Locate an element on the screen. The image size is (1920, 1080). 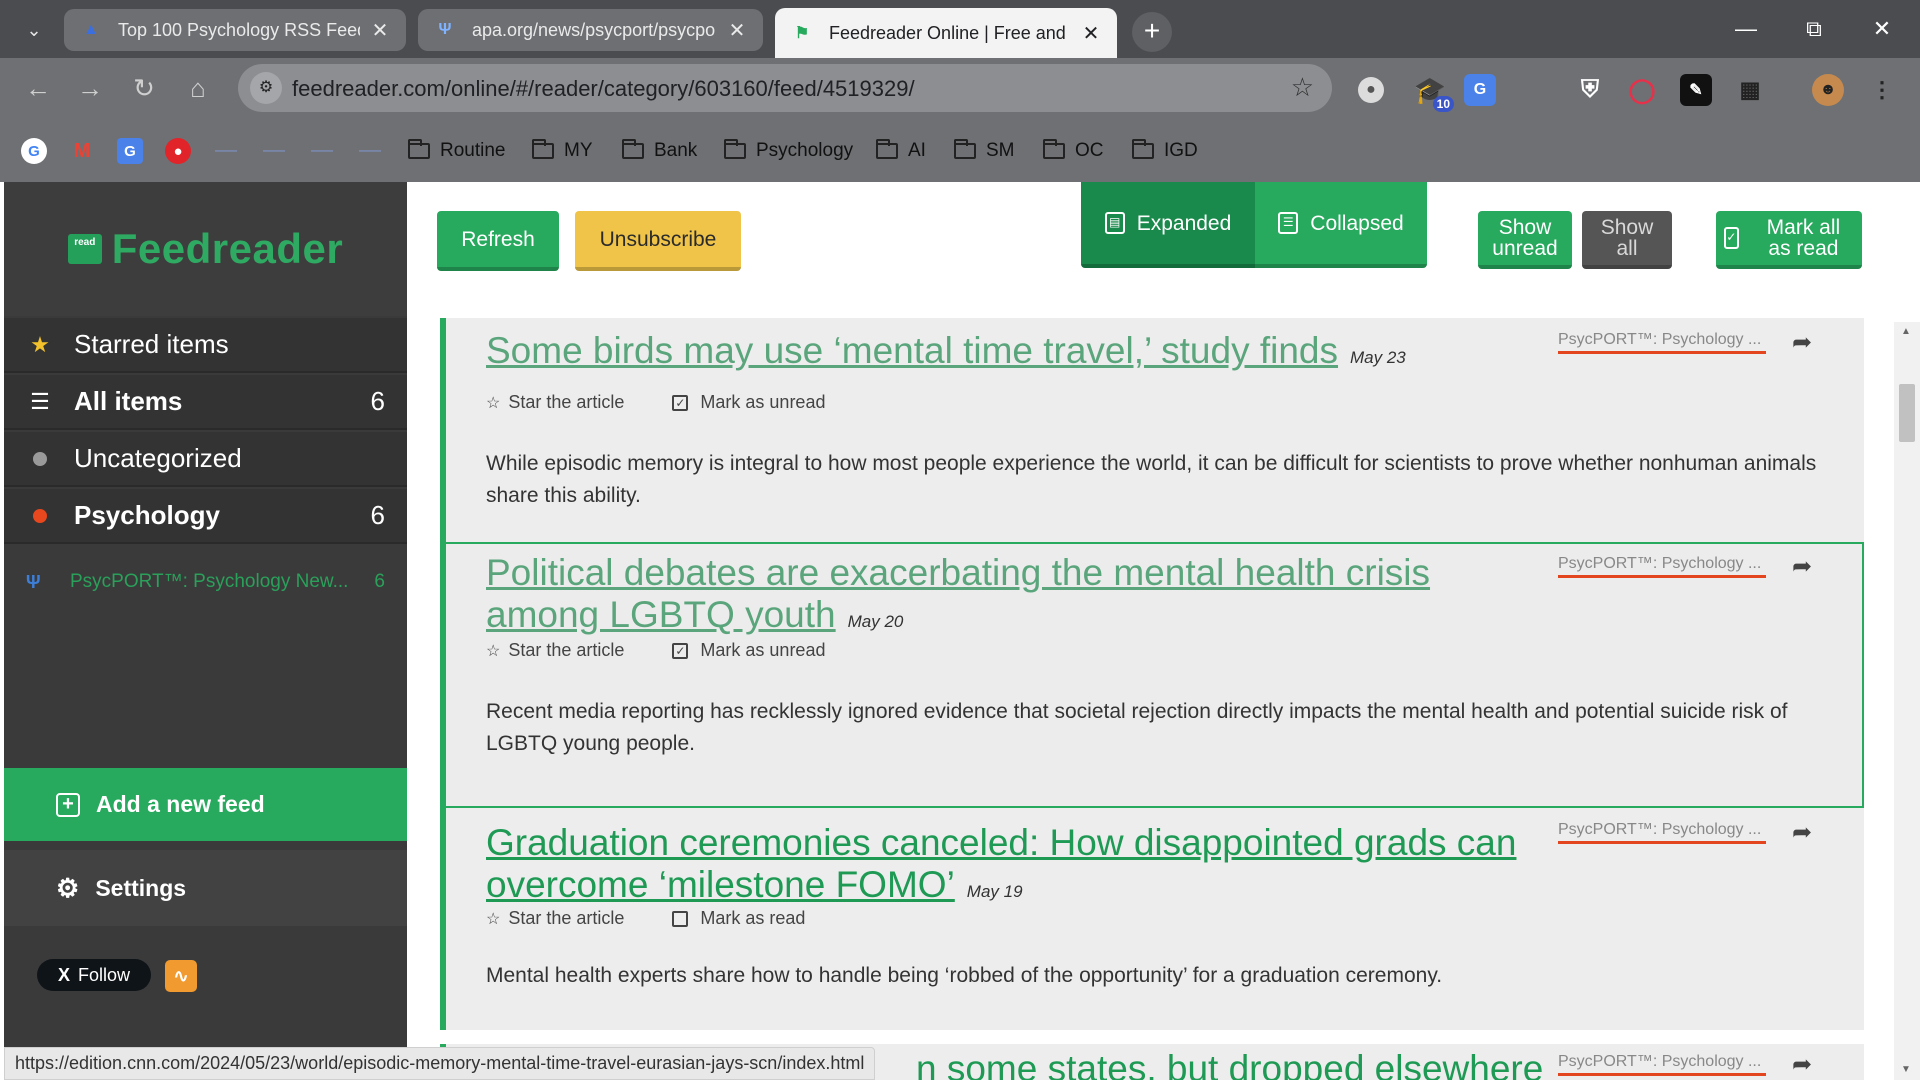
bookmark-folder-psychology: Psychology is located at coordinates (788, 151).